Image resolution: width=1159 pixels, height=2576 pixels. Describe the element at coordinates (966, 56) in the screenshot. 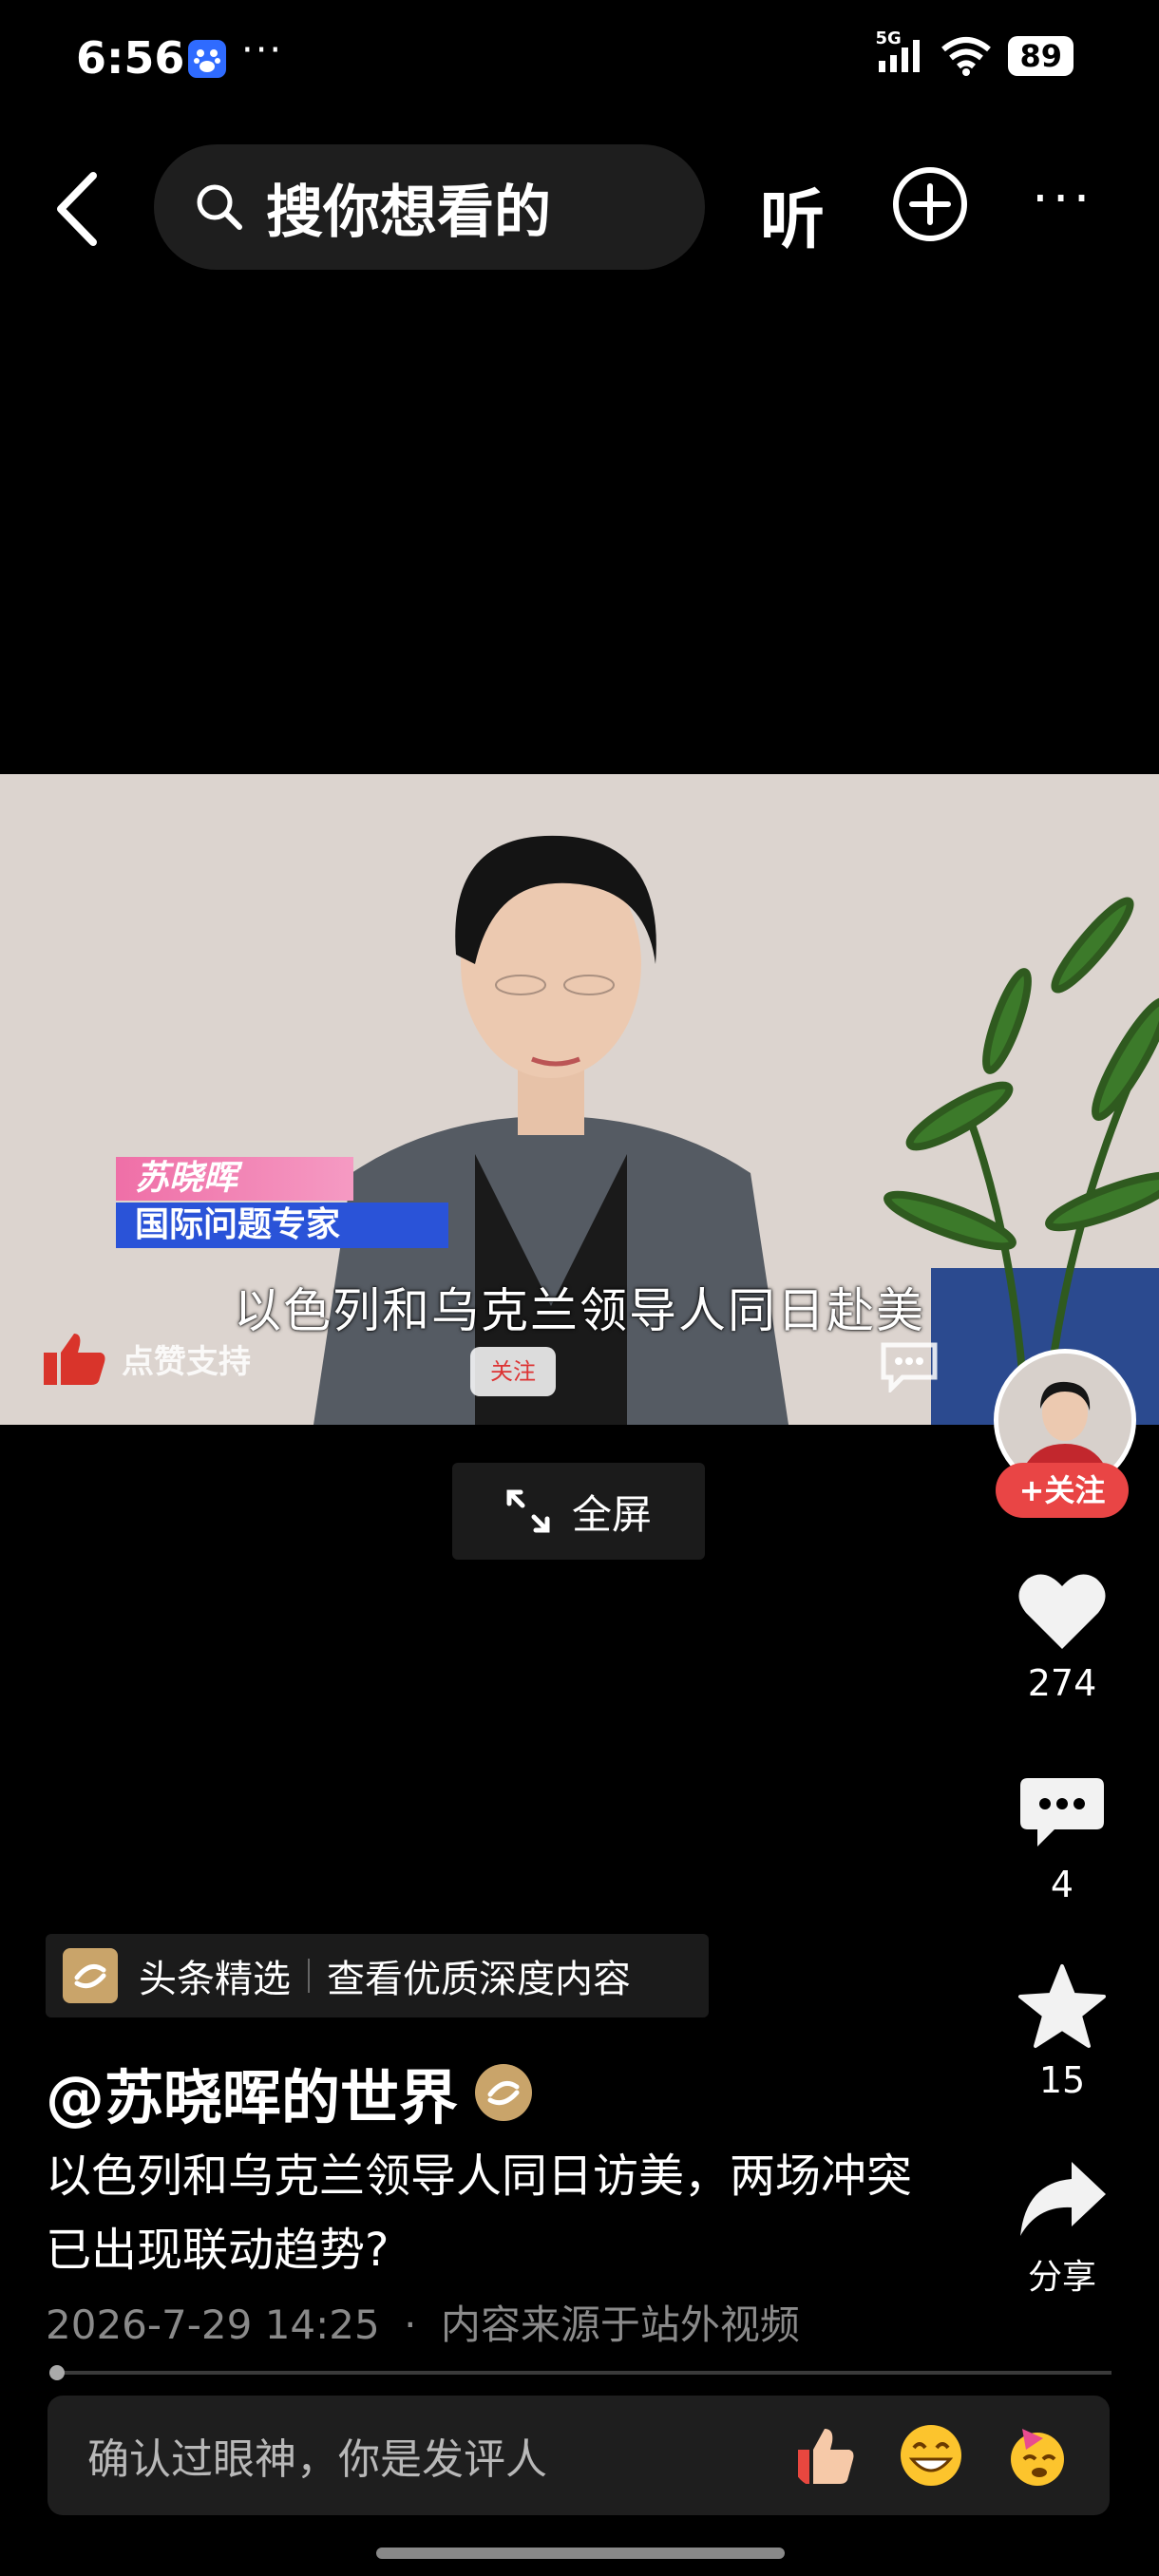

I see `wifi-icon` at that location.